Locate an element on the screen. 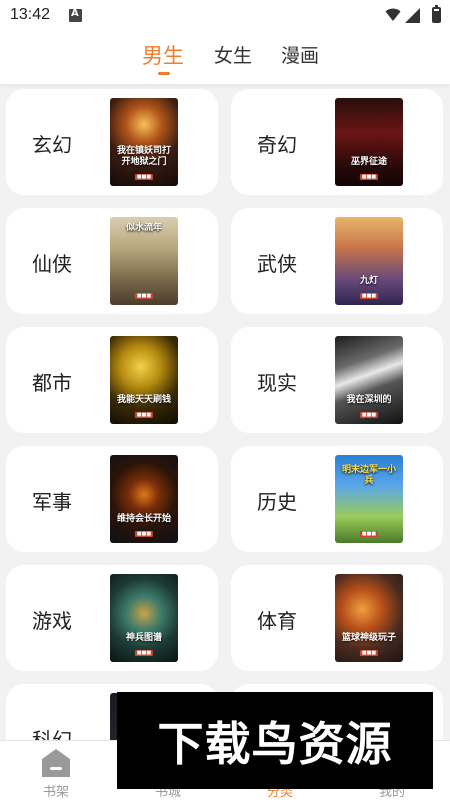 Image resolution: width=450 pixels, height=800 pixels. category-label: 武侠 is located at coordinates (277, 264).